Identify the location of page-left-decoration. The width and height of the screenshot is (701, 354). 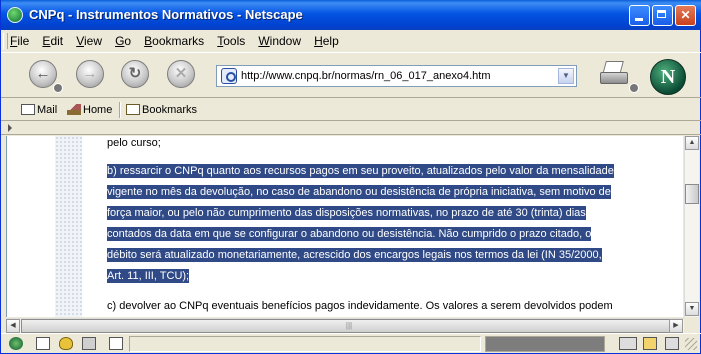
(68, 226).